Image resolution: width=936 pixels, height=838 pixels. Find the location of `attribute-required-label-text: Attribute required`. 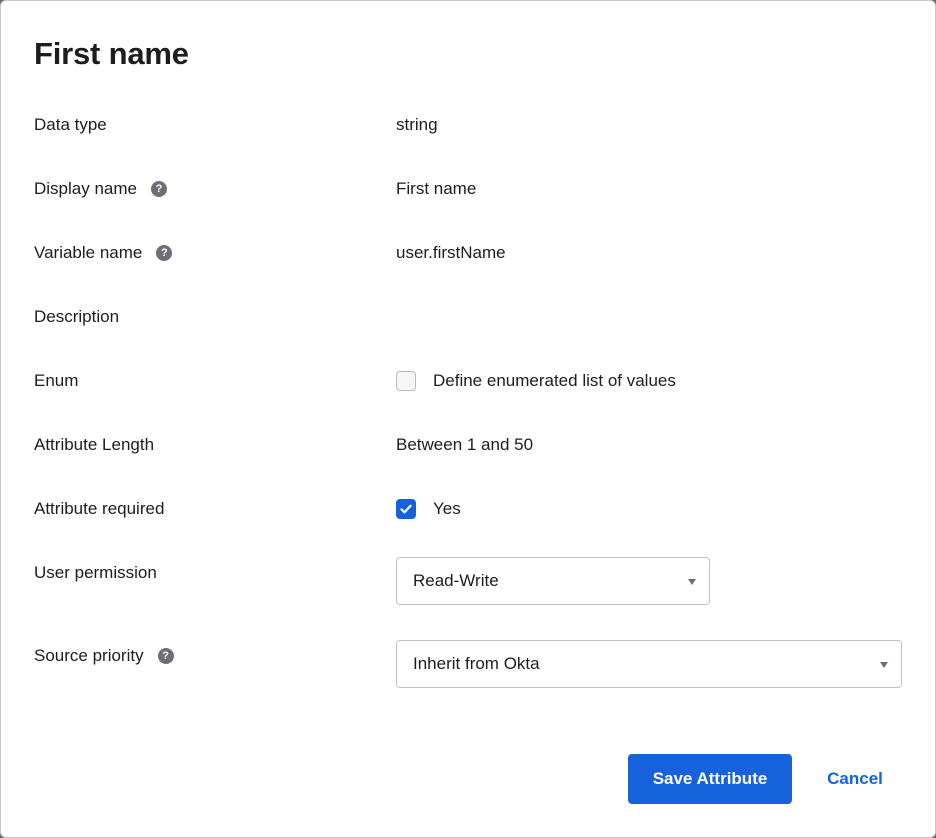

attribute-required-label-text: Attribute required is located at coordinates (99, 508).